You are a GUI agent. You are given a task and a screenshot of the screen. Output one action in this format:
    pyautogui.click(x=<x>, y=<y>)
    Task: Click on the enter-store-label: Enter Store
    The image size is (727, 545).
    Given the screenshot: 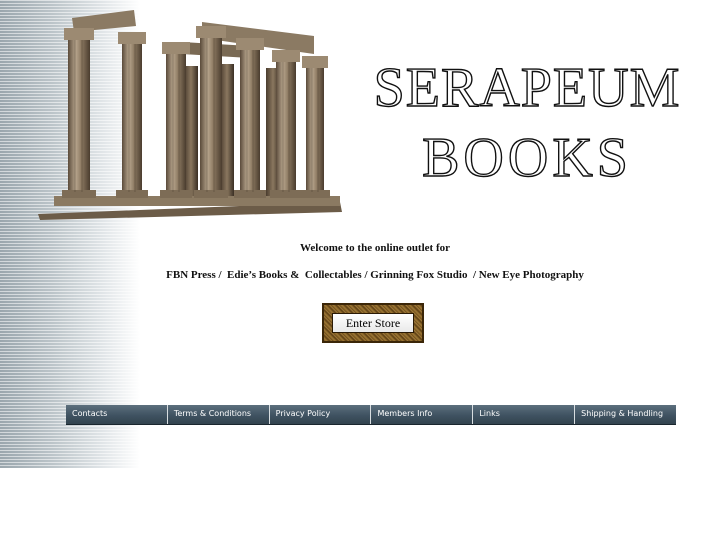 What is the action you would take?
    pyautogui.click(x=373, y=323)
    